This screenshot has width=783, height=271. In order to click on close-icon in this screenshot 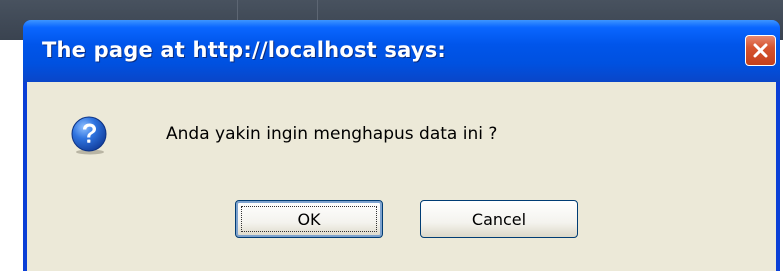, I will do `click(760, 50)`.